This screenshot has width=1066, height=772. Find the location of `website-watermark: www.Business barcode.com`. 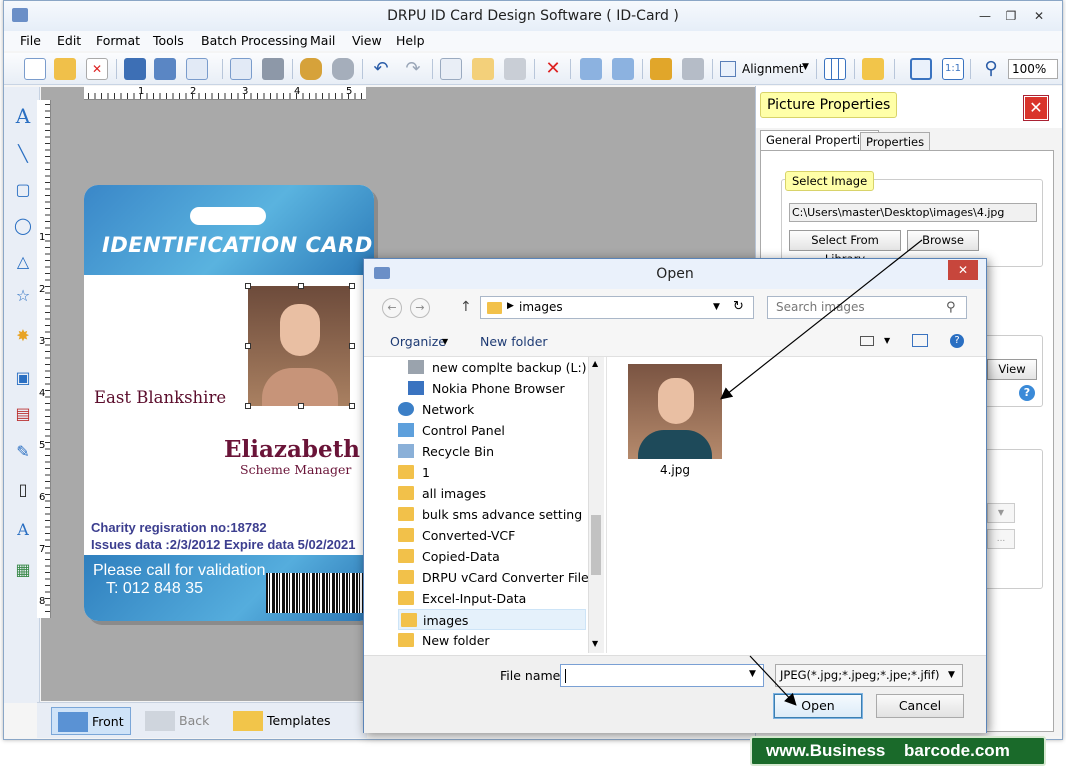

website-watermark: www.Business barcode.com is located at coordinates (898, 751).